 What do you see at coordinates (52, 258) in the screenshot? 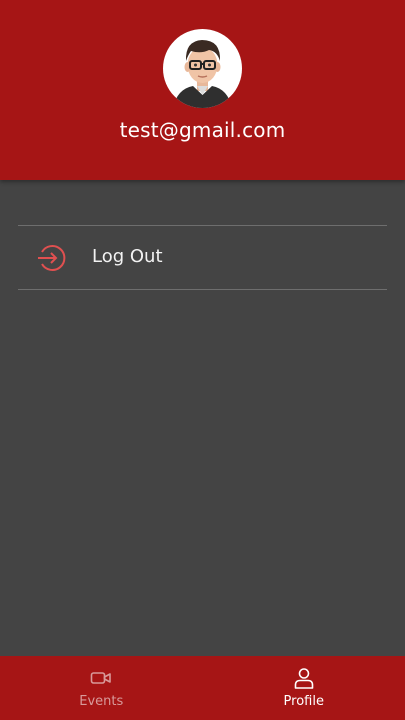
I see `logout-icon` at bounding box center [52, 258].